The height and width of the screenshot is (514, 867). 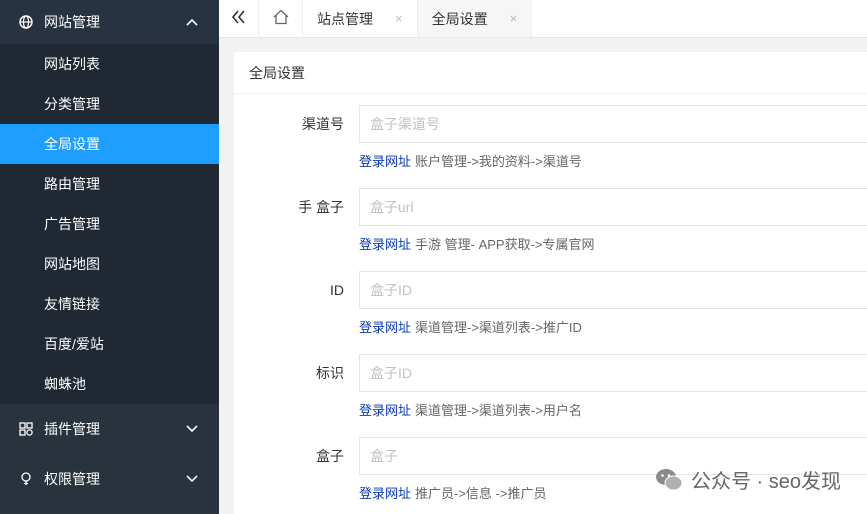 What do you see at coordinates (72, 479) in the screenshot?
I see `menu-permission-manage-label: 权限管理` at bounding box center [72, 479].